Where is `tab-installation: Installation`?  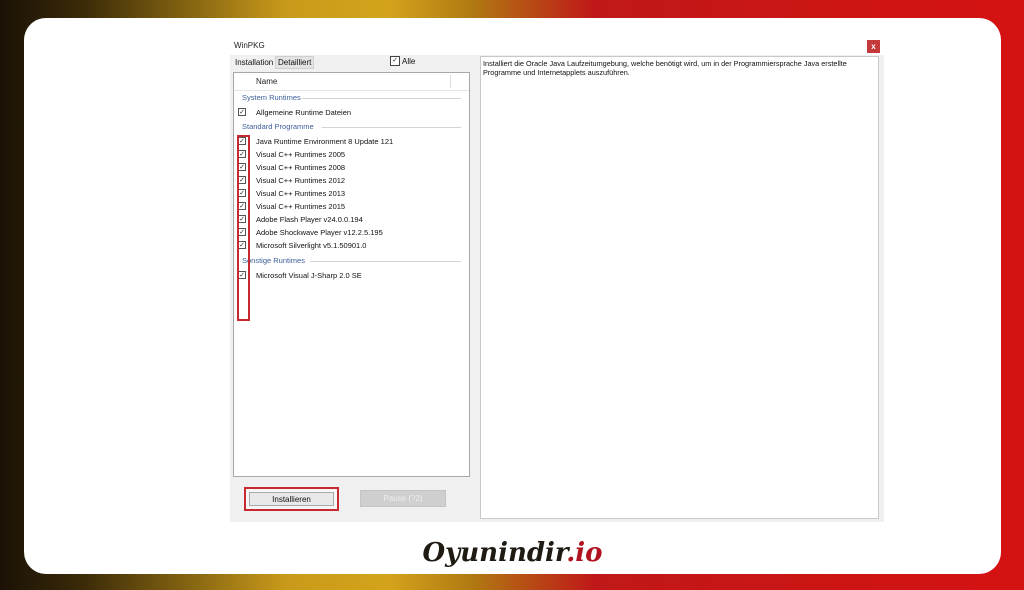
tab-installation: Installation is located at coordinates (254, 62).